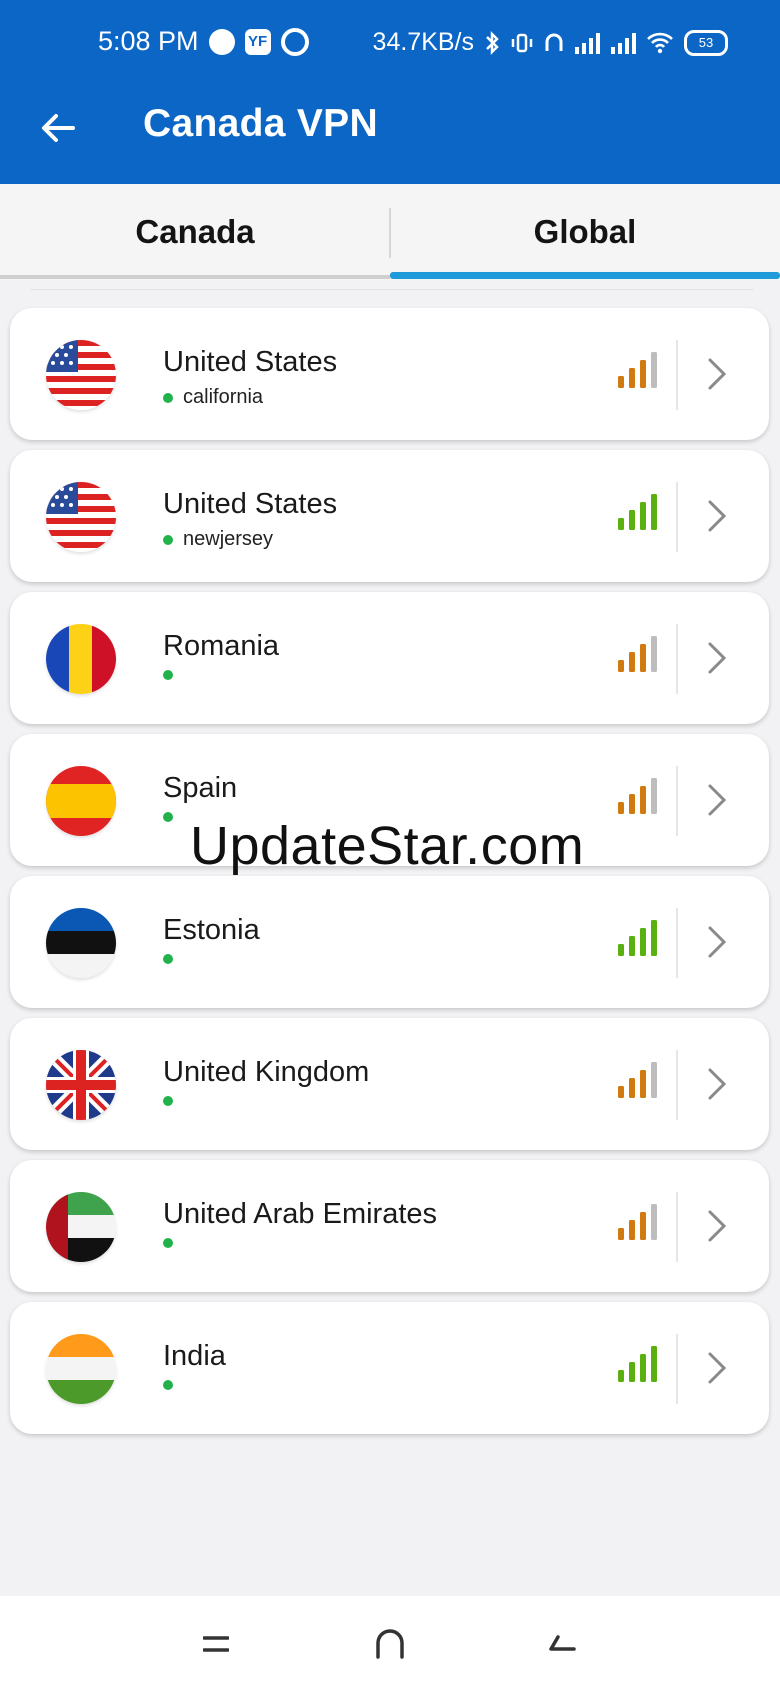 The height and width of the screenshot is (1690, 780). I want to click on back-caret-icon, so click(562, 1643).